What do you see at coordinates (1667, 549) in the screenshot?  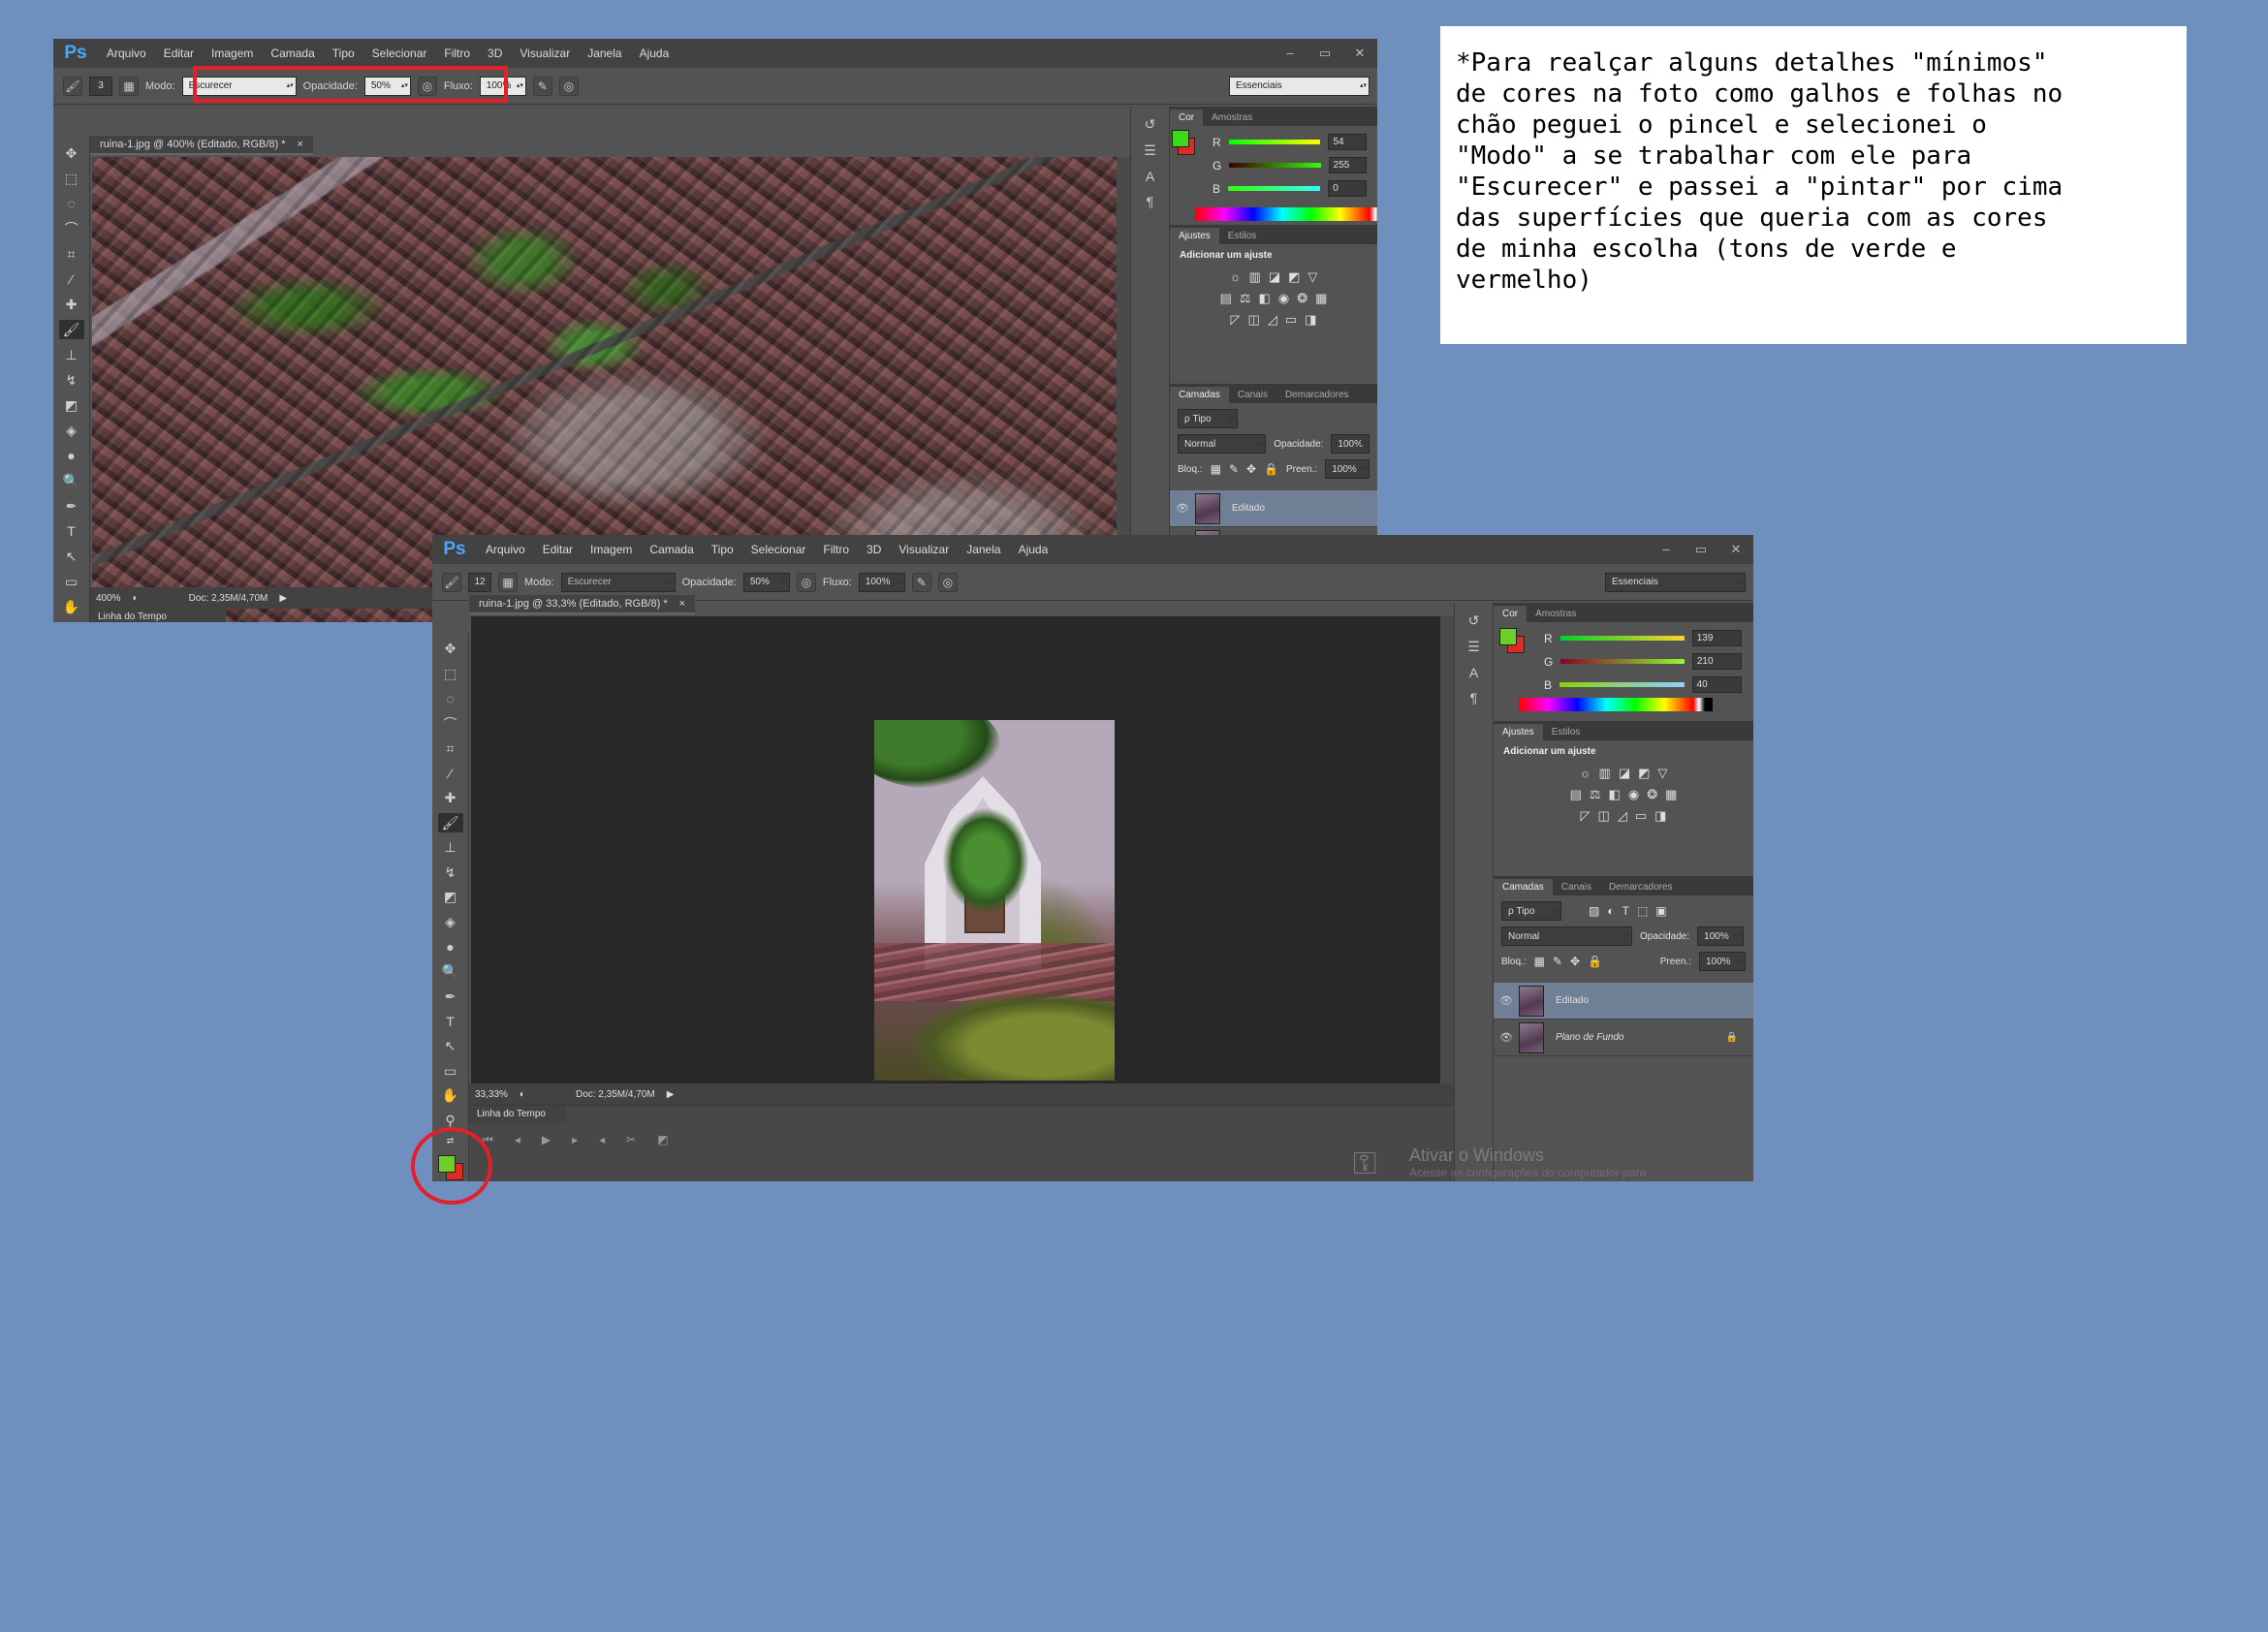 I see `minimize-button: –` at bounding box center [1667, 549].